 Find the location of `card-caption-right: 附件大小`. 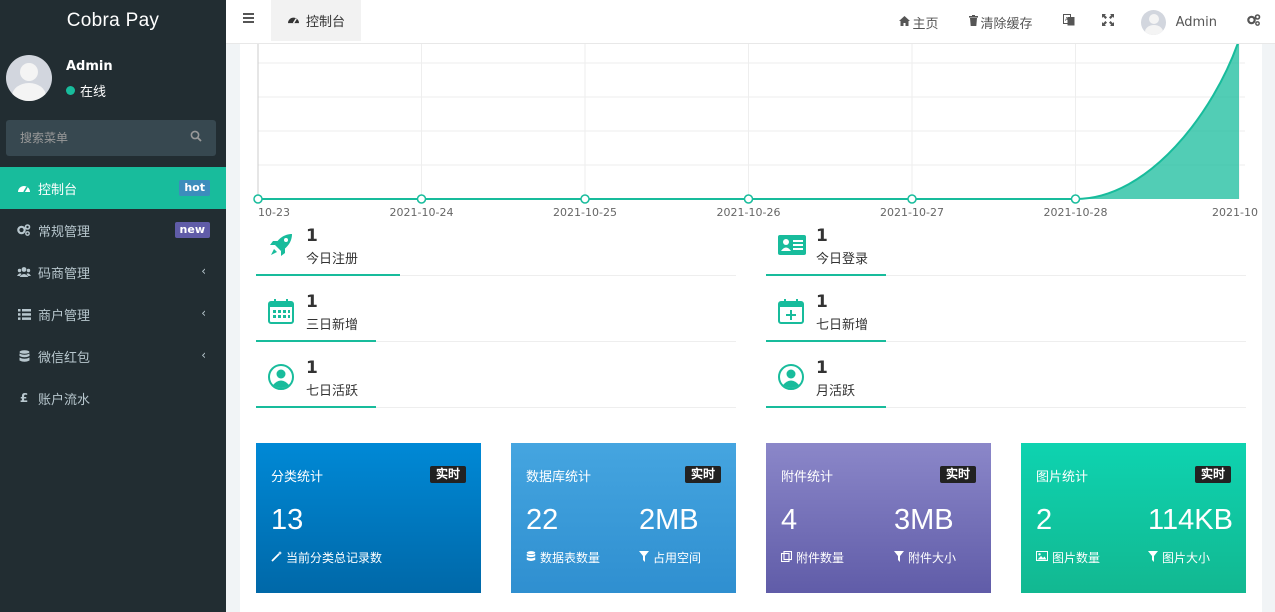

card-caption-right: 附件大小 is located at coordinates (925, 557).